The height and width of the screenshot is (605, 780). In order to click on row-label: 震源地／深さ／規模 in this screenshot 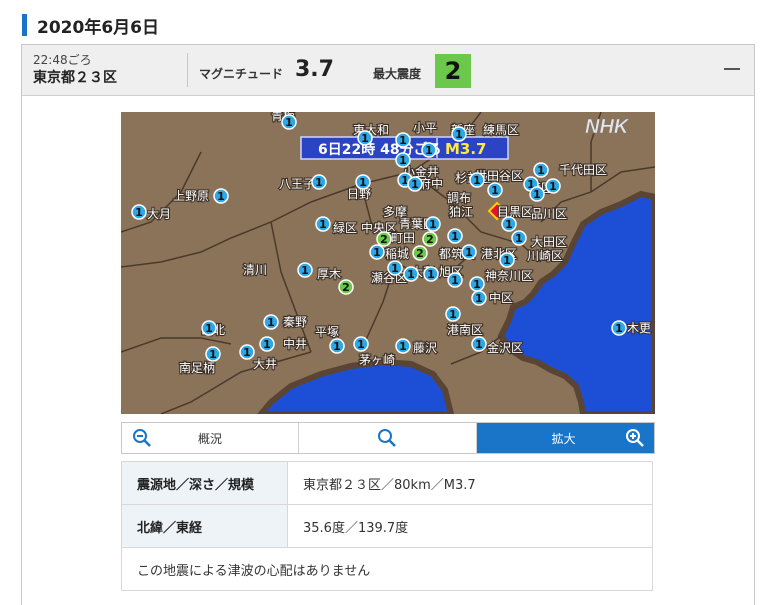, I will do `click(204, 483)`.